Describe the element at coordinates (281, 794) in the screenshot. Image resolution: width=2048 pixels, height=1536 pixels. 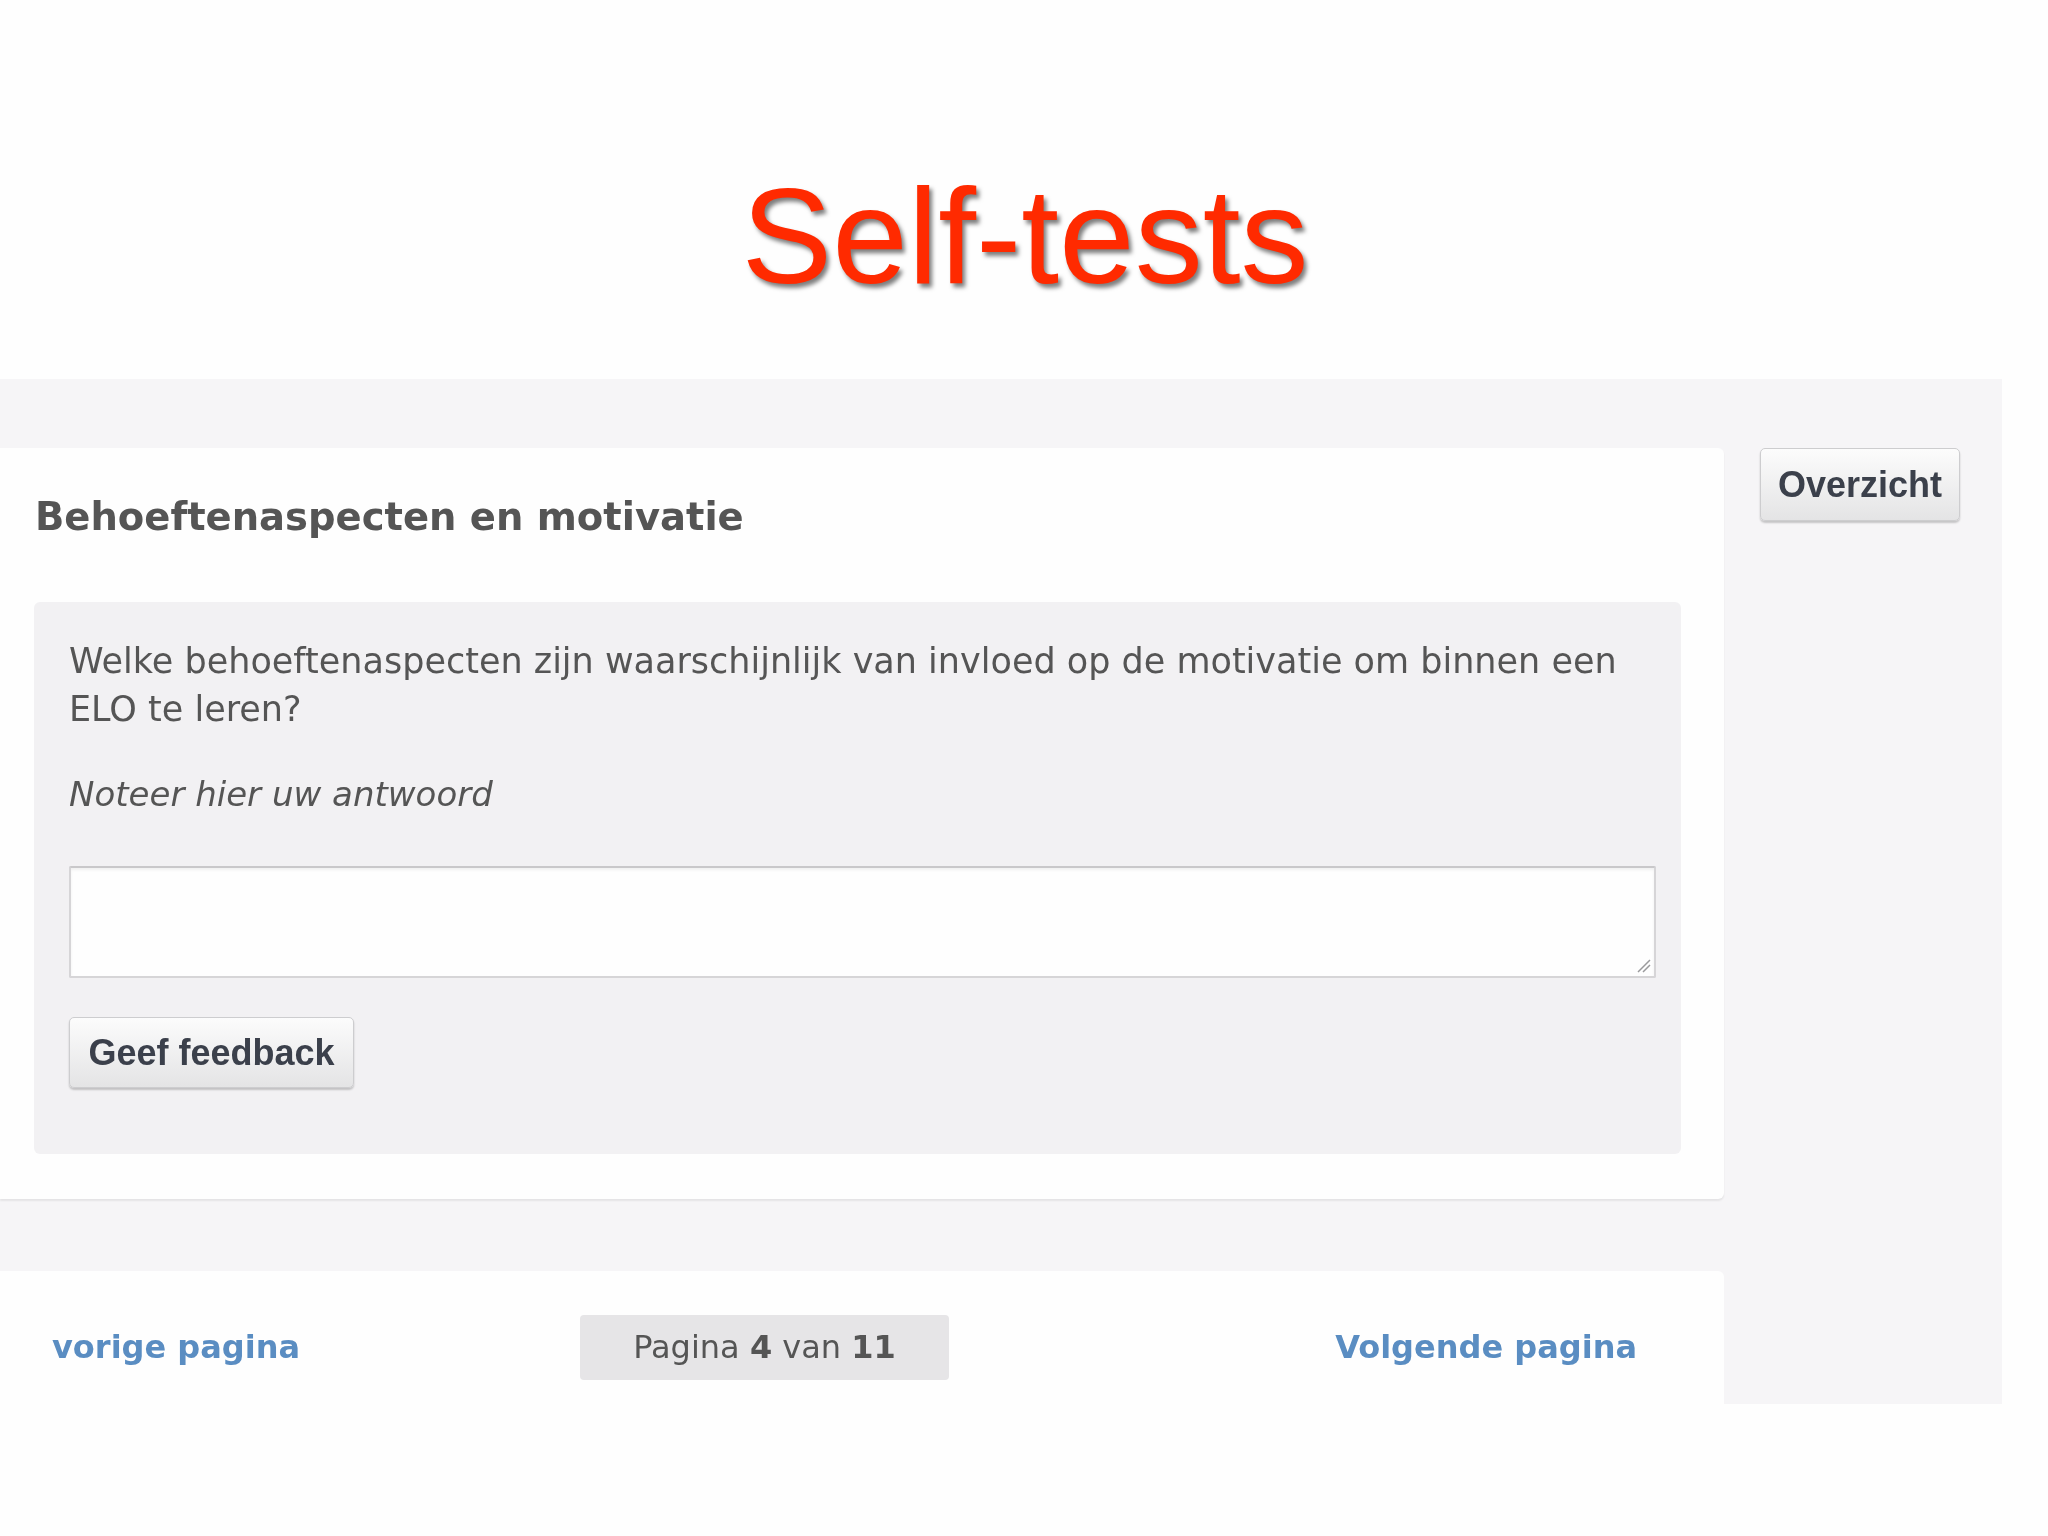
I see `answer-prompt: Noteer hier uw antwoord` at that location.